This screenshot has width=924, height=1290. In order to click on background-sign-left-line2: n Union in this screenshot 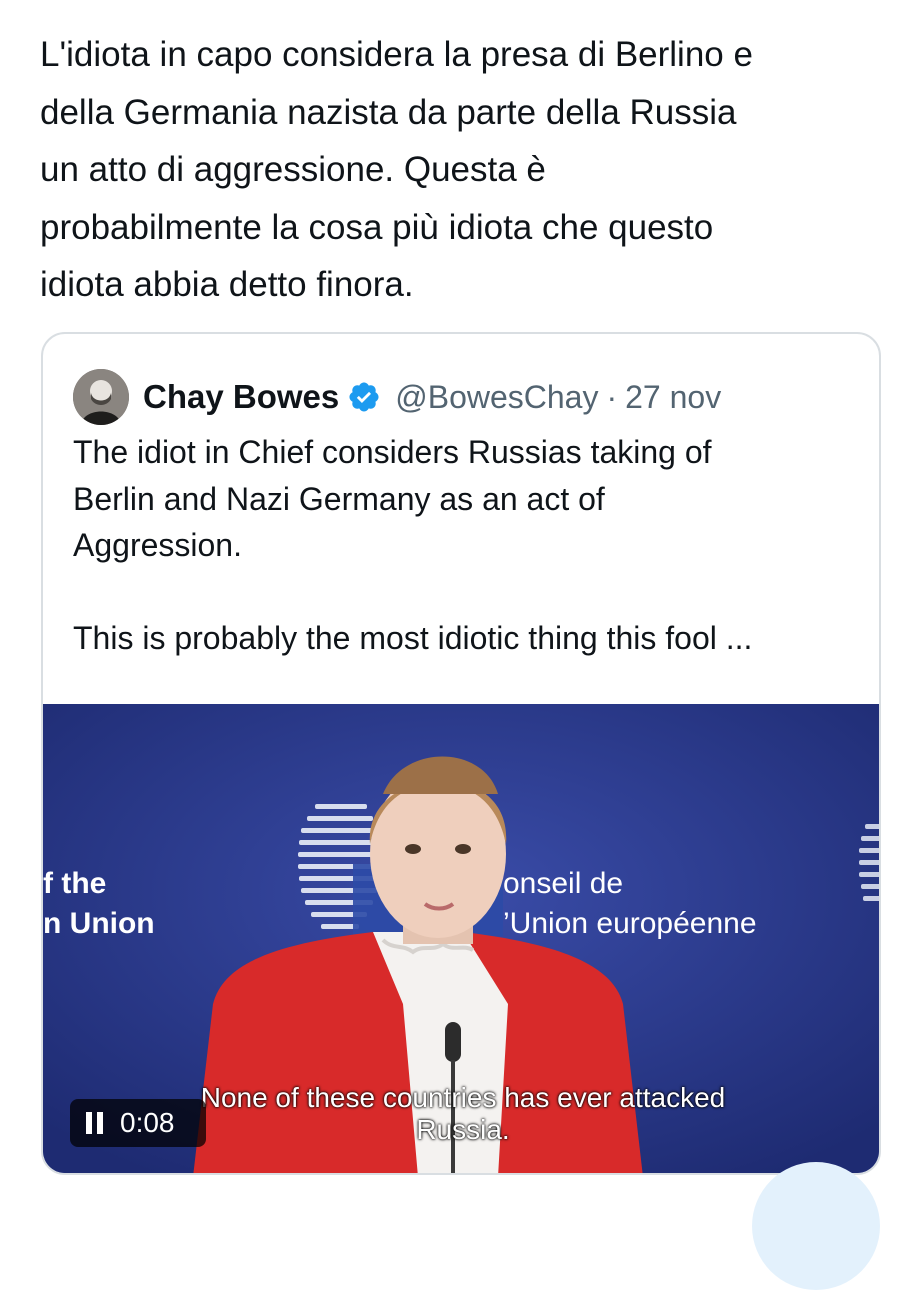, I will do `click(99, 923)`.